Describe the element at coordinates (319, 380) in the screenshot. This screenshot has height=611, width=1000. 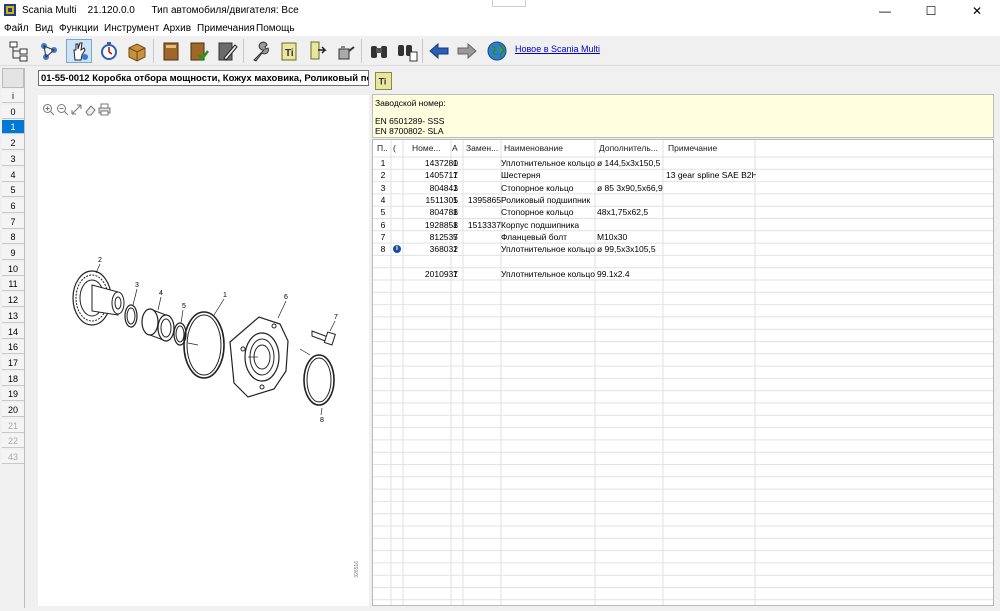
I see `o-ring-small-inner` at that location.